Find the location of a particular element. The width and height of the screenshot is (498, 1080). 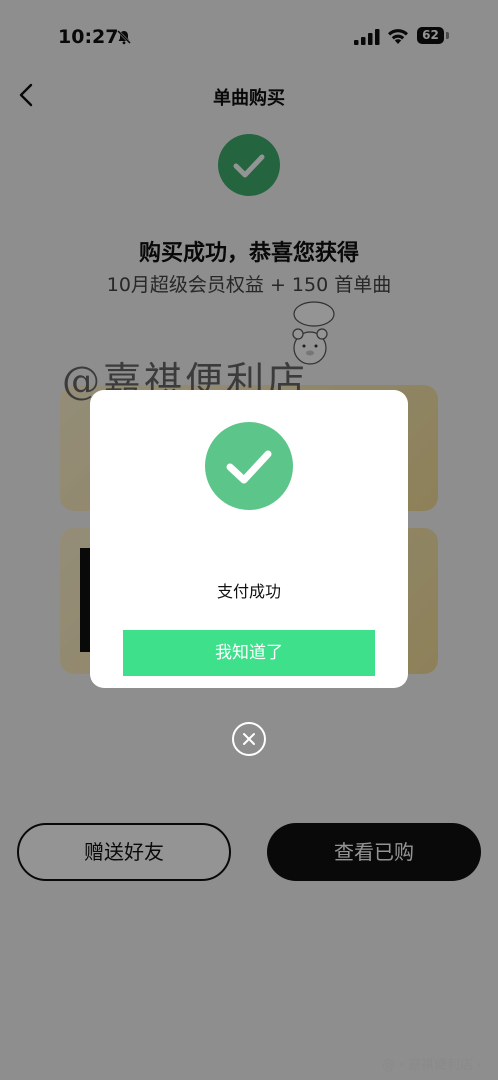

dialog-message: 支付成功 is located at coordinates (248, 591).